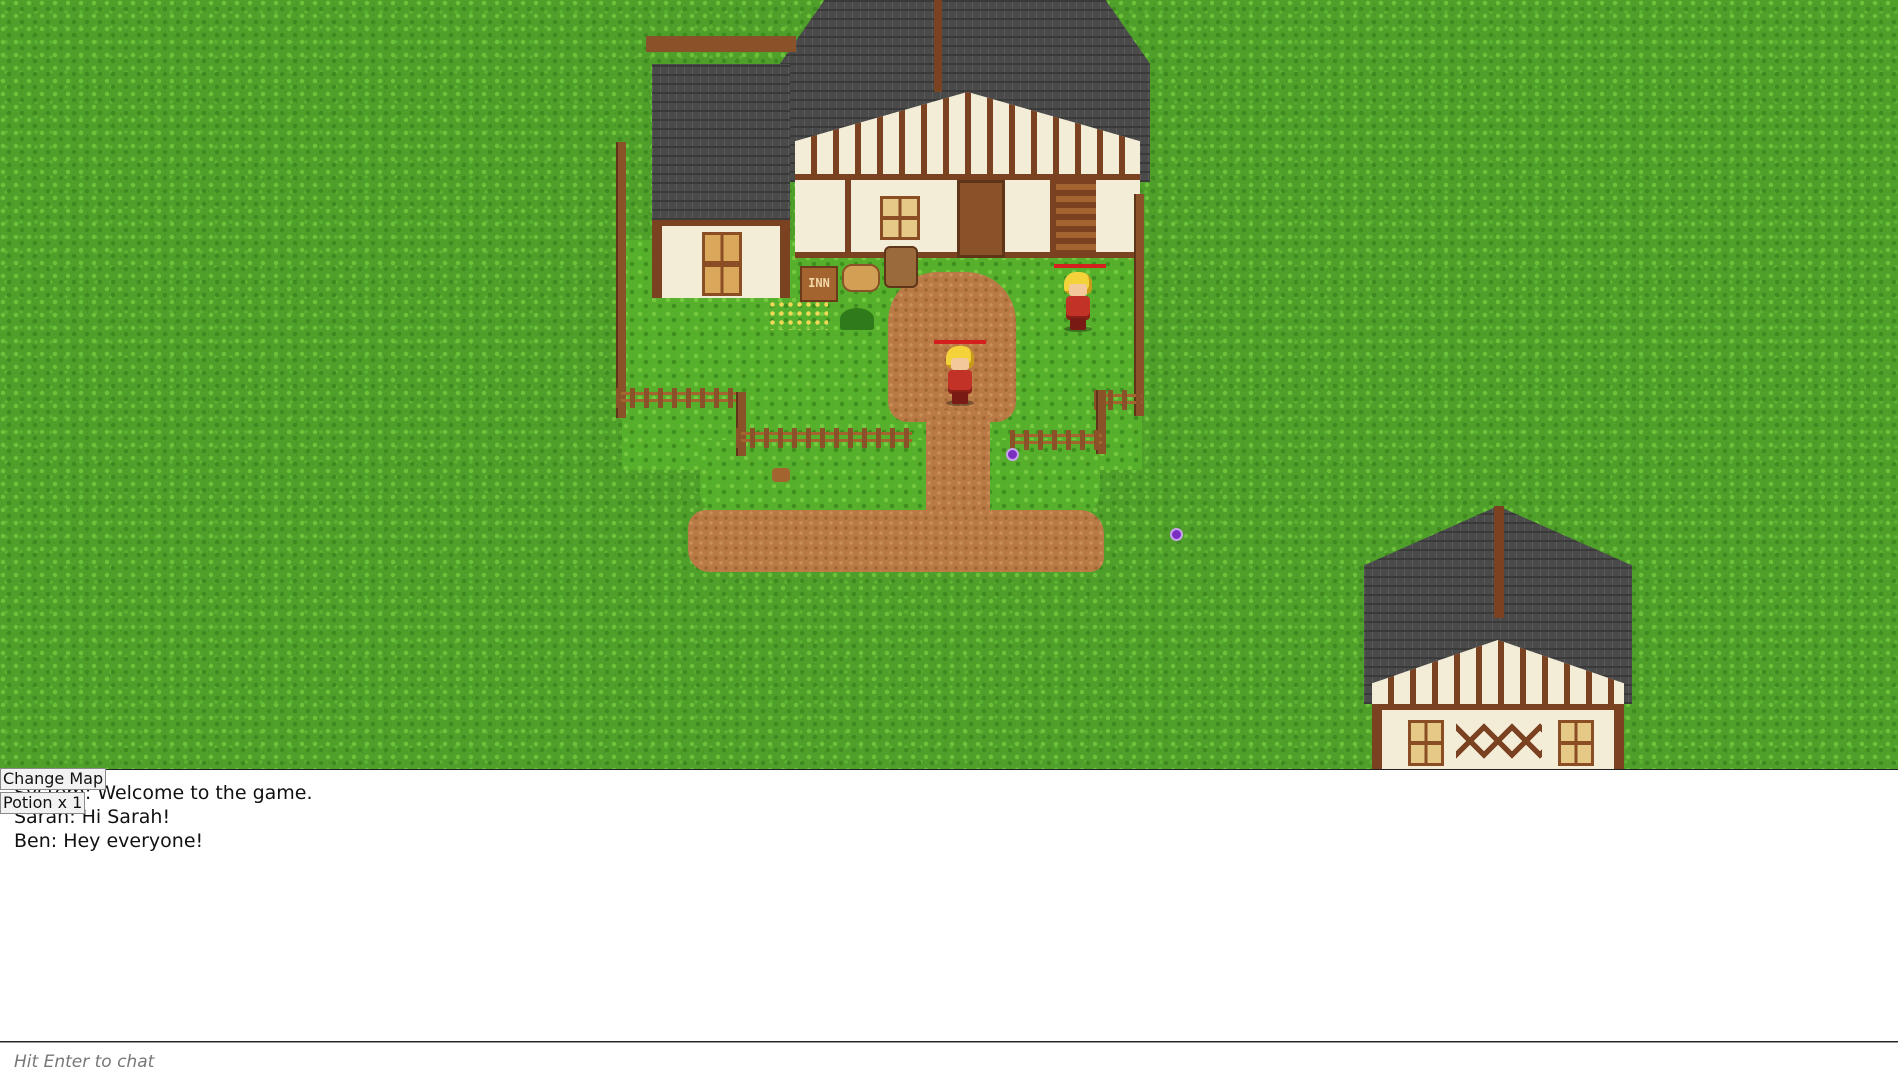 The width and height of the screenshot is (1898, 1080). Describe the element at coordinates (722, 264) in the screenshot. I see `inn-side-window` at that location.